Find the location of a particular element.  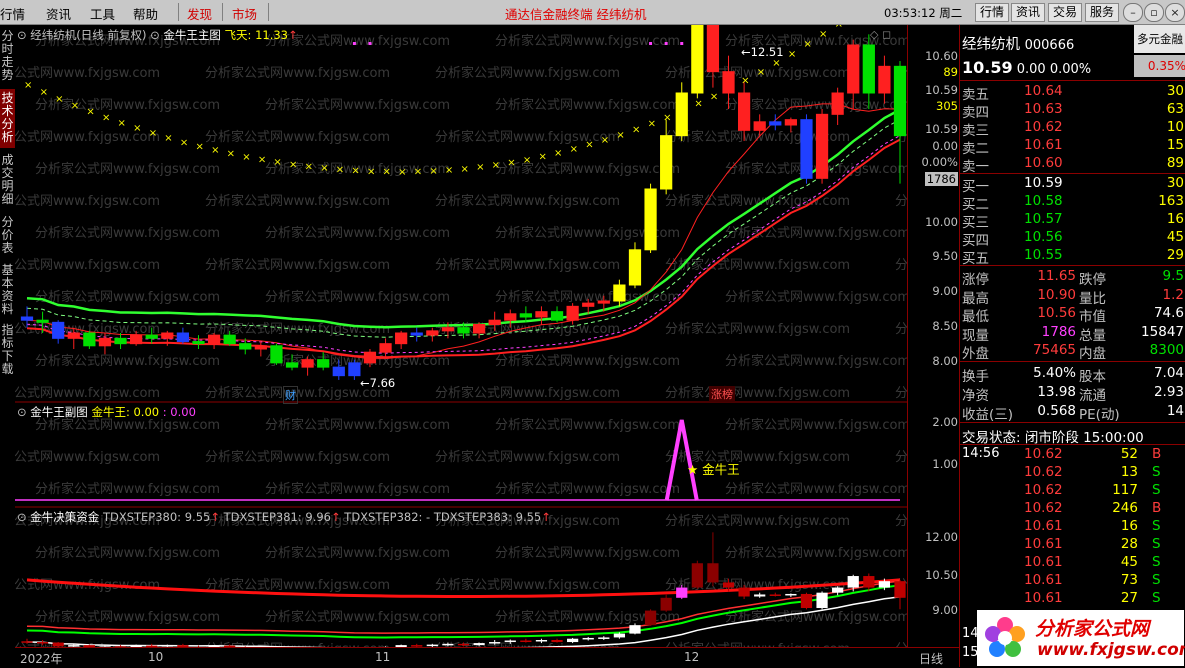

bid-row: 买三 10.57 16 is located at coordinates (1073, 221).